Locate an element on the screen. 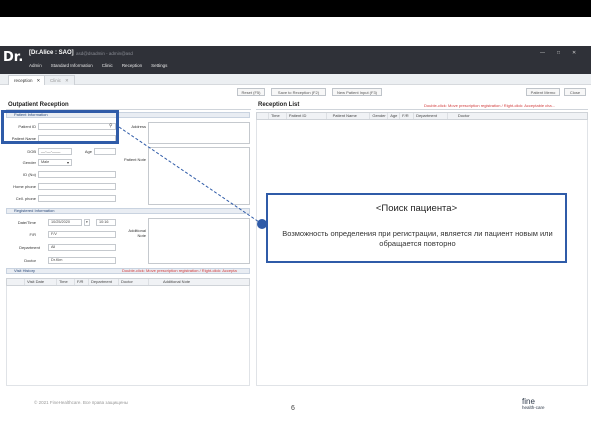 This screenshot has height=443, width=591. callout-title: <Поиск пациента> is located at coordinates (416, 208).